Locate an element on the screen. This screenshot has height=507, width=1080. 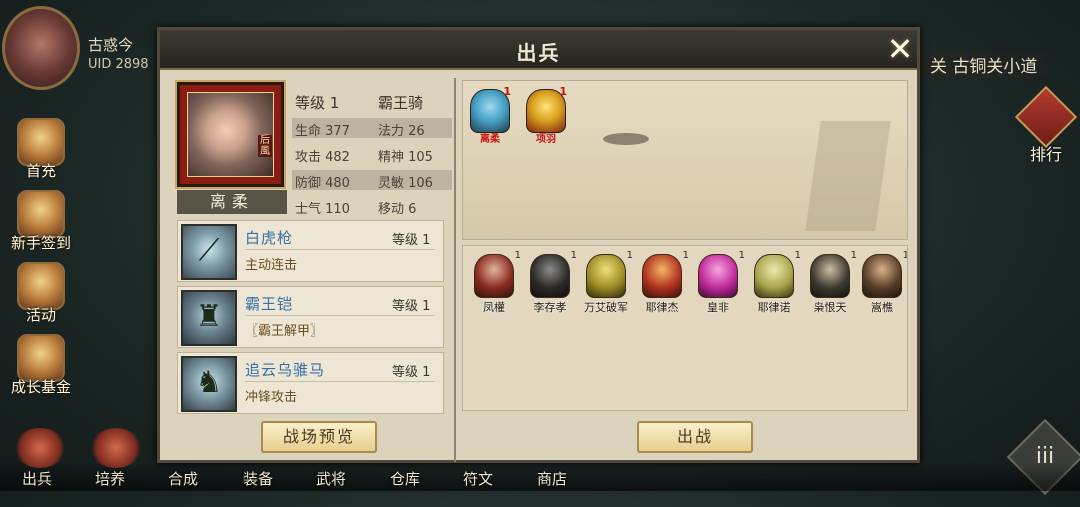
stat-row: 生命 377 法力 26 is located at coordinates (372, 129).